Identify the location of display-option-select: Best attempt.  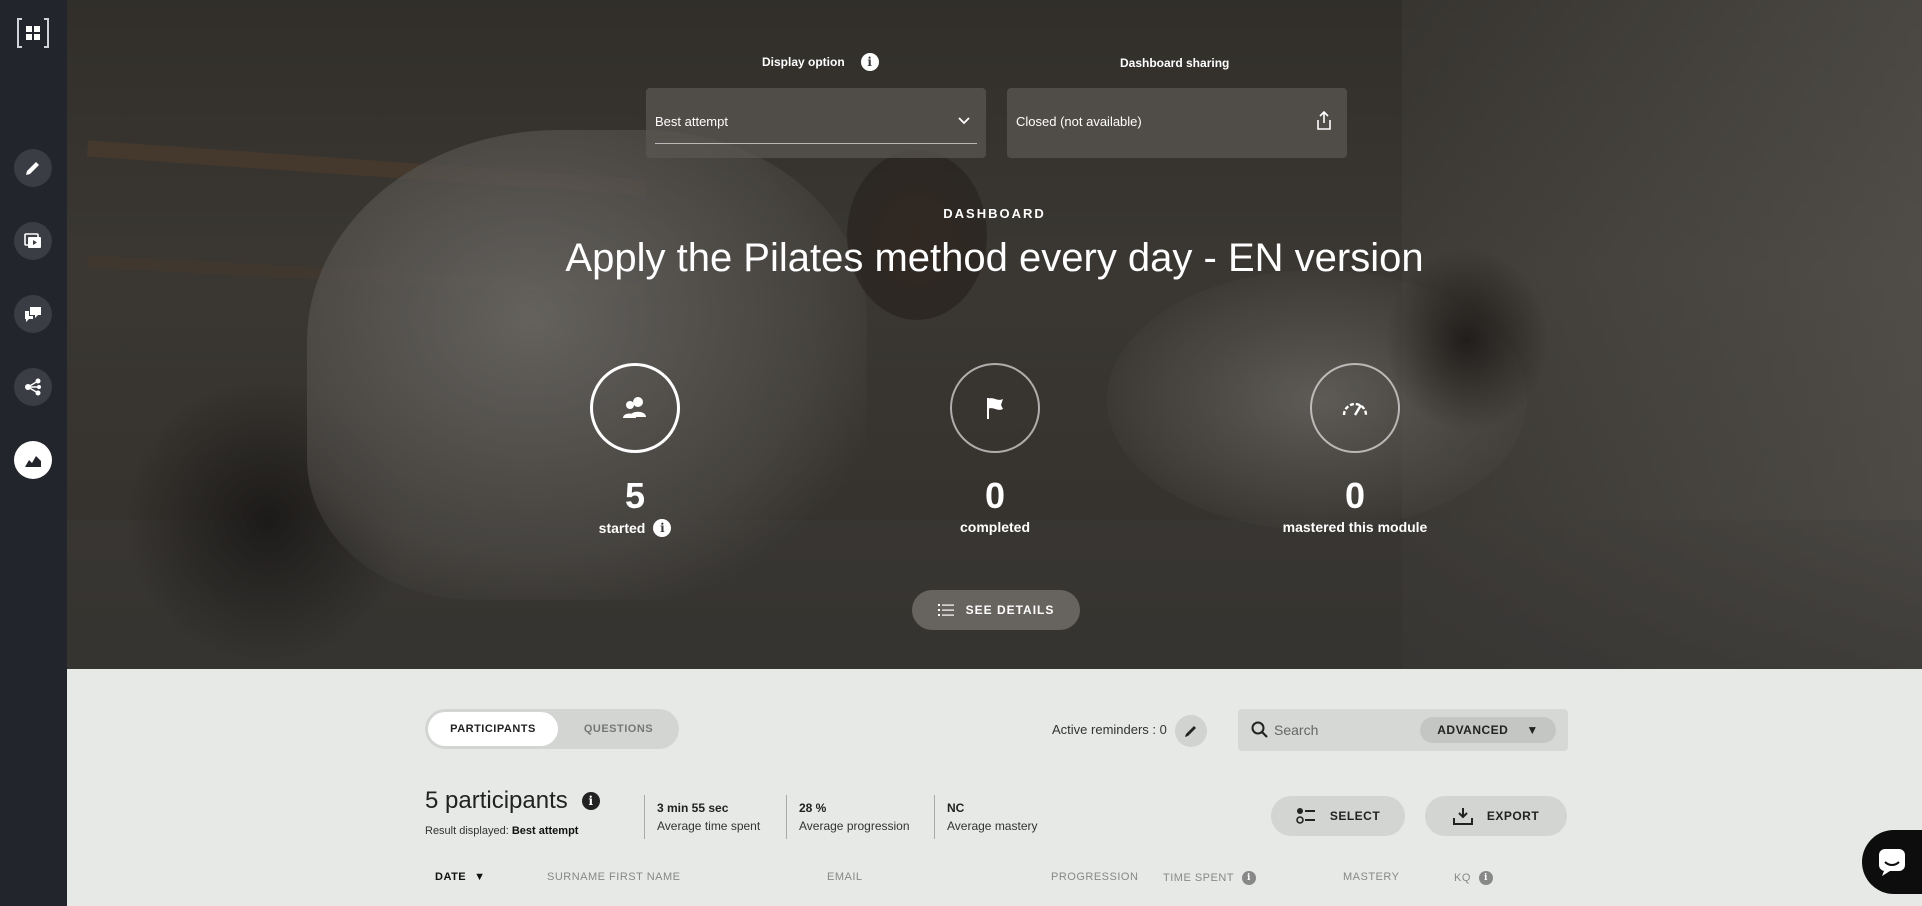
(816, 123).